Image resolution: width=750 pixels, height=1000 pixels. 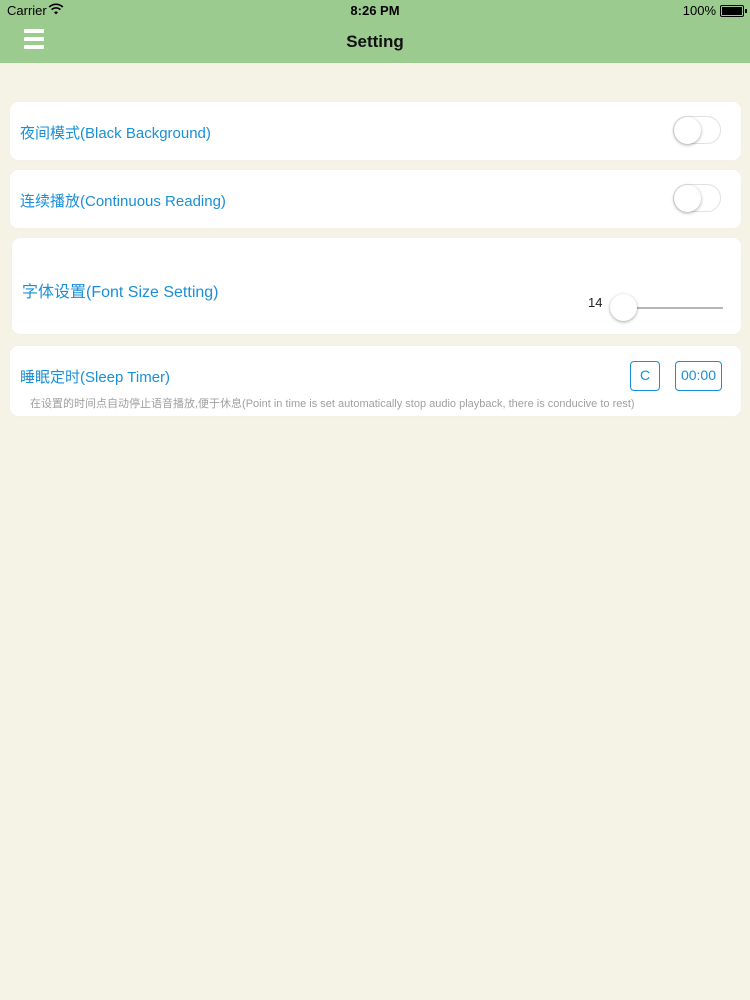 I want to click on font-size-slider-thumb, so click(x=623, y=307).